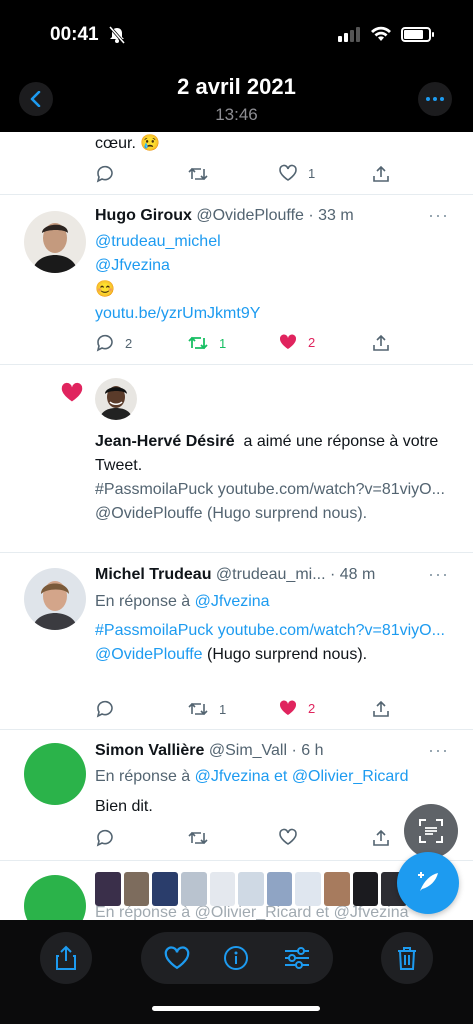  What do you see at coordinates (236, 1008) in the screenshot?
I see `home-indicator` at bounding box center [236, 1008].